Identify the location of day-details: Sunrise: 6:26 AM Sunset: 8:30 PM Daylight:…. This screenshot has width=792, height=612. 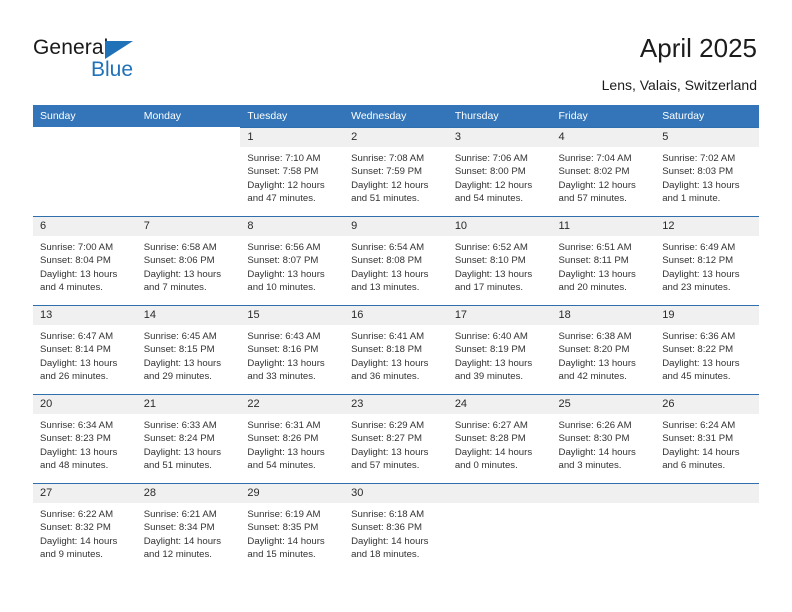
(604, 443).